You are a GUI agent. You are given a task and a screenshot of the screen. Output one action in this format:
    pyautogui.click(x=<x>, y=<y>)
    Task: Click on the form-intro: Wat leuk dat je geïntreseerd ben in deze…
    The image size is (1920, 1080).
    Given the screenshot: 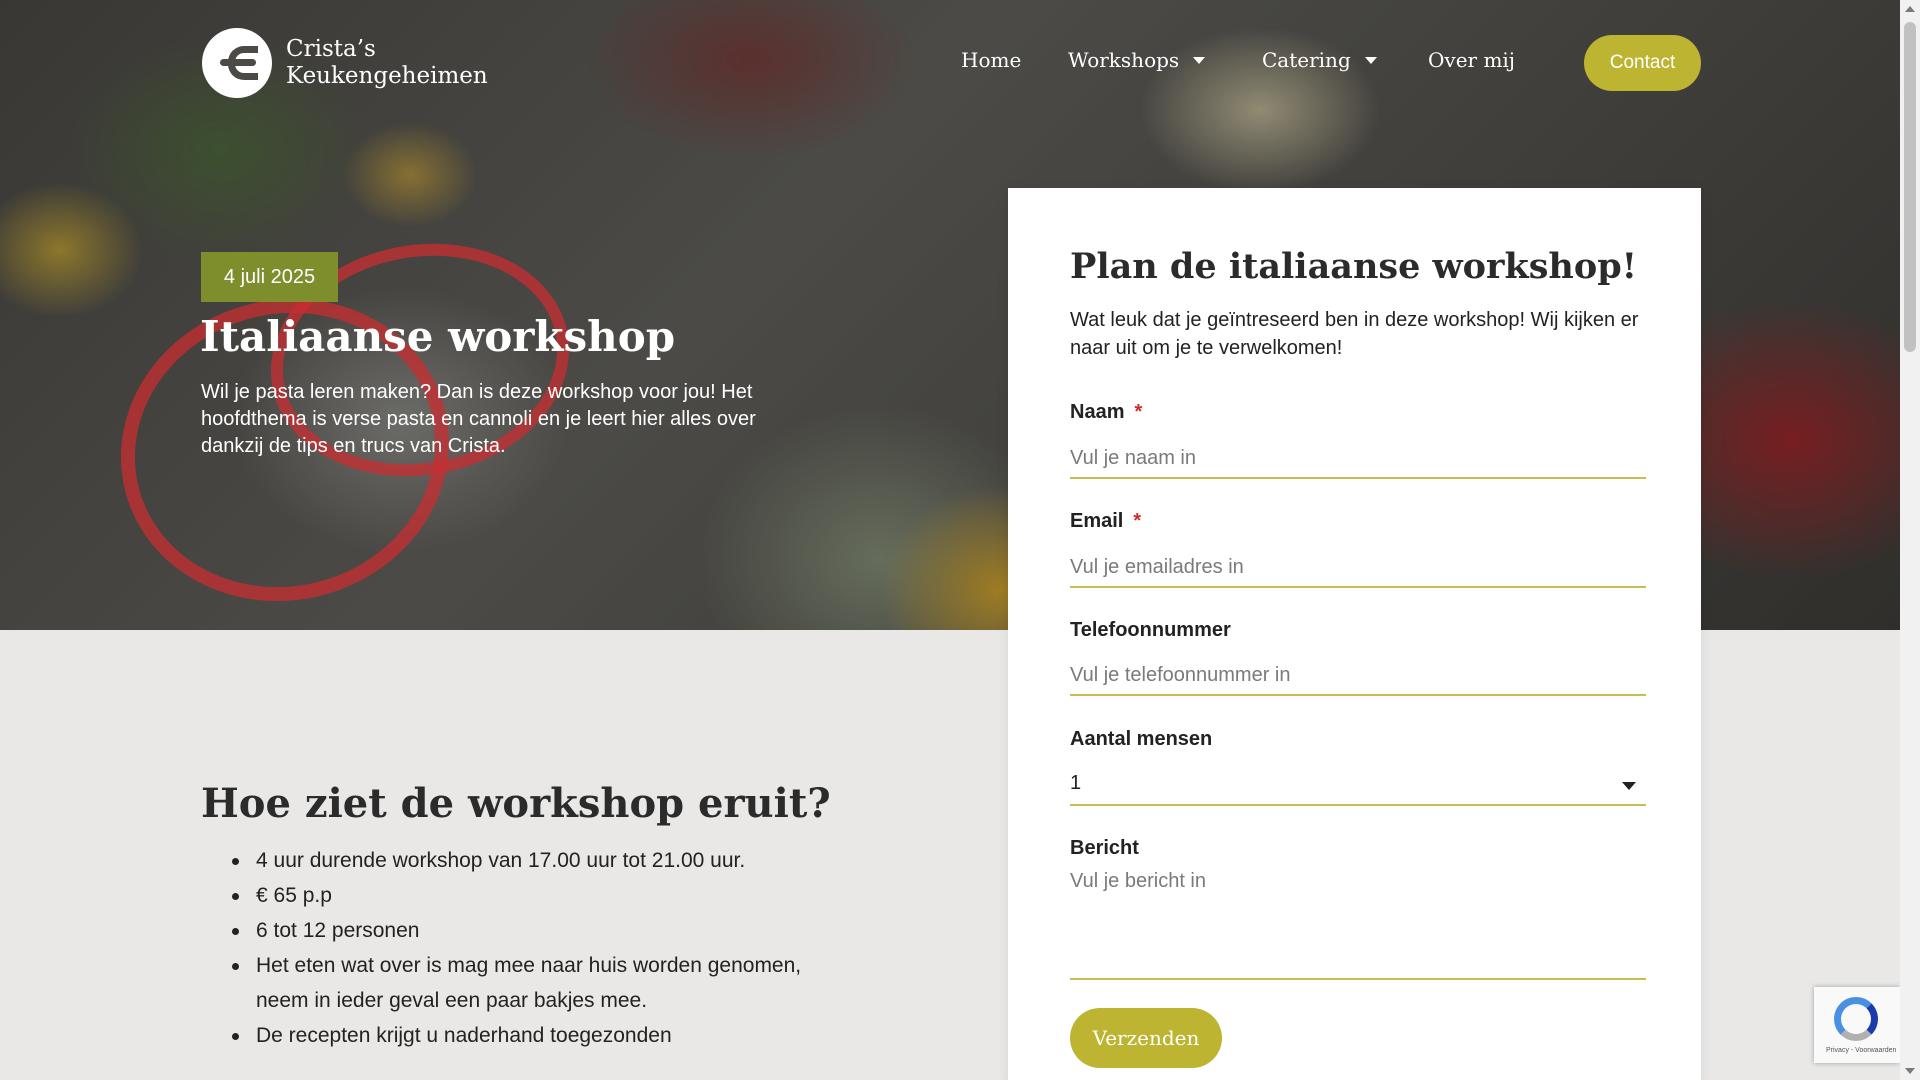 What is the action you would take?
    pyautogui.click(x=1354, y=334)
    